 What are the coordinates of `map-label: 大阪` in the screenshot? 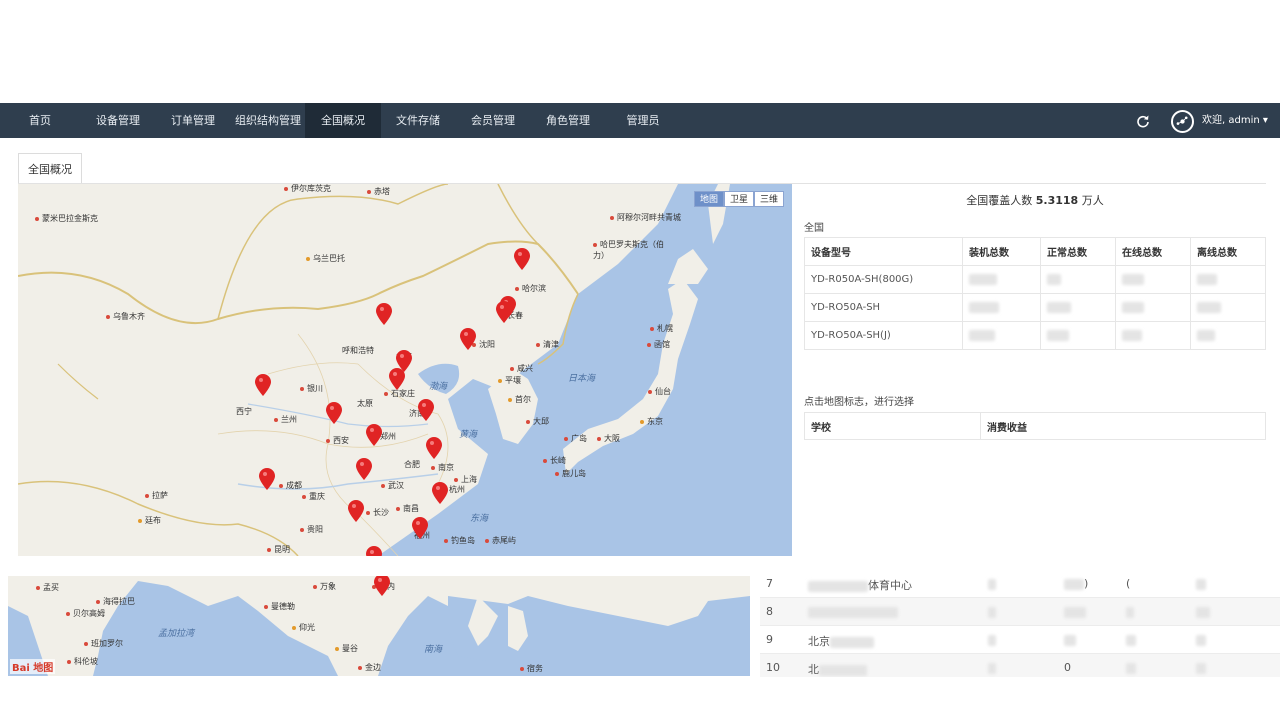 It's located at (608, 438).